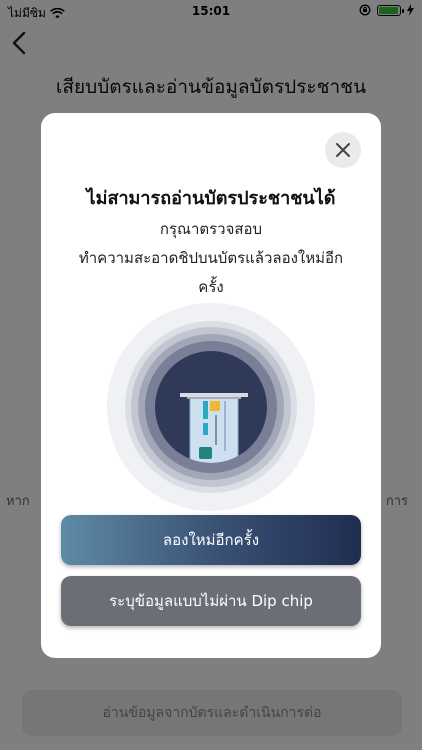  Describe the element at coordinates (211, 229) in the screenshot. I see `message-line-1: กรุณาตรวจสอบ` at that location.